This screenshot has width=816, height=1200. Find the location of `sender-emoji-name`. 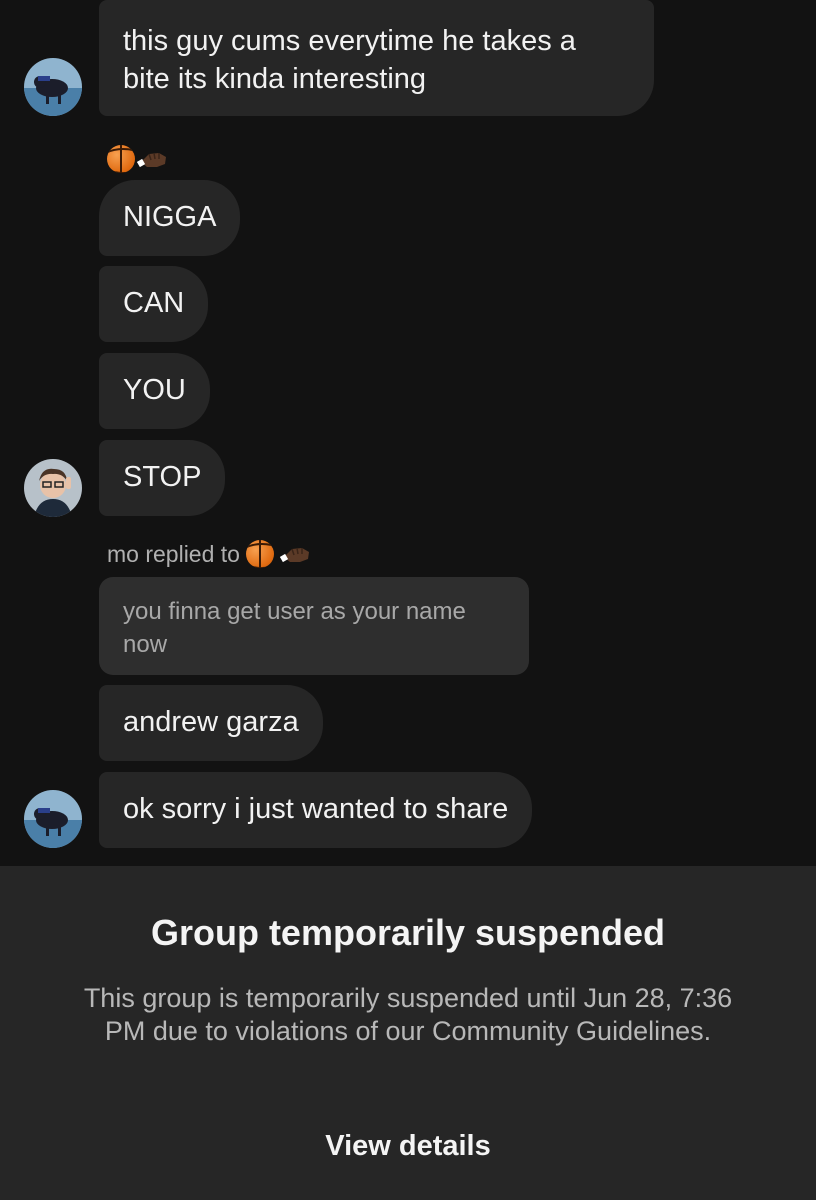

sender-emoji-name is located at coordinates (138, 159).